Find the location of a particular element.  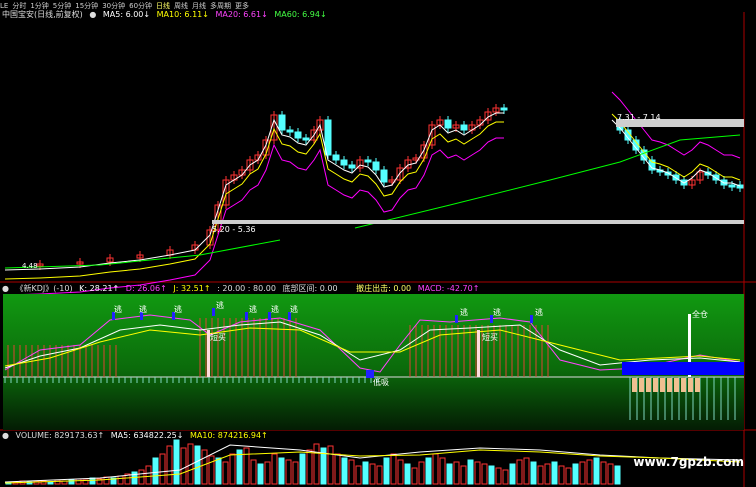

watermark: www.7gpzb.com is located at coordinates (688, 462).